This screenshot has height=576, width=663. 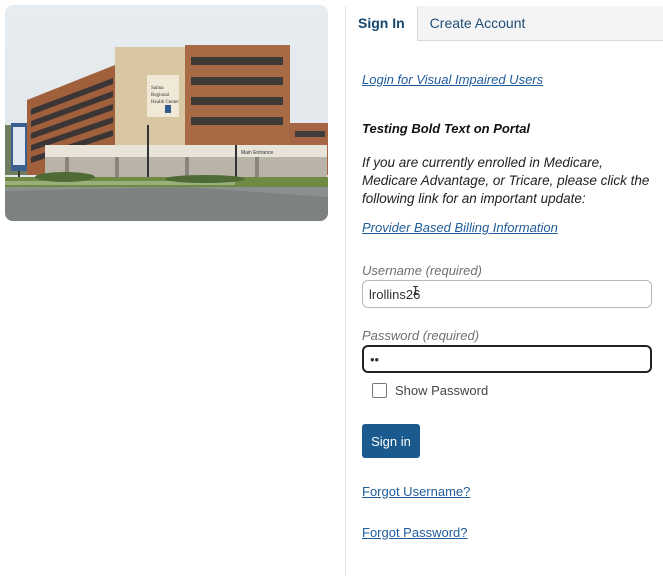 I want to click on svg-text: Salina, so click(x=157, y=88).